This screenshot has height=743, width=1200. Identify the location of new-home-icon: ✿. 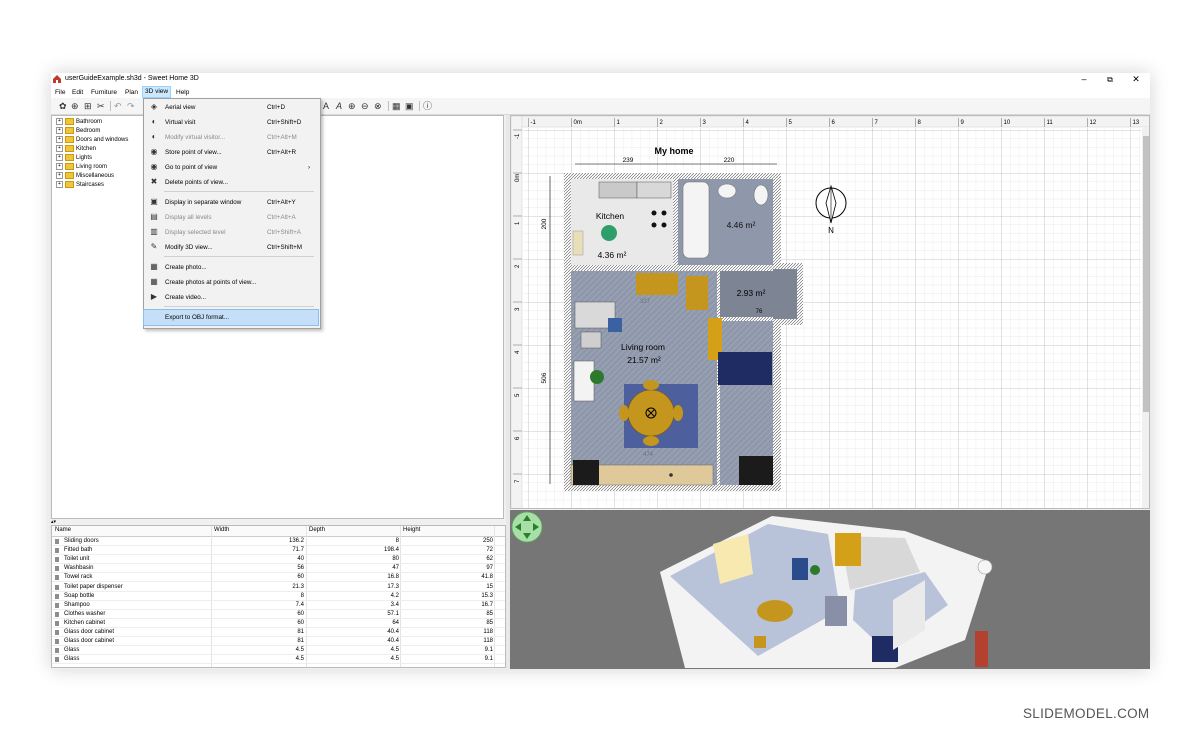
(63, 106).